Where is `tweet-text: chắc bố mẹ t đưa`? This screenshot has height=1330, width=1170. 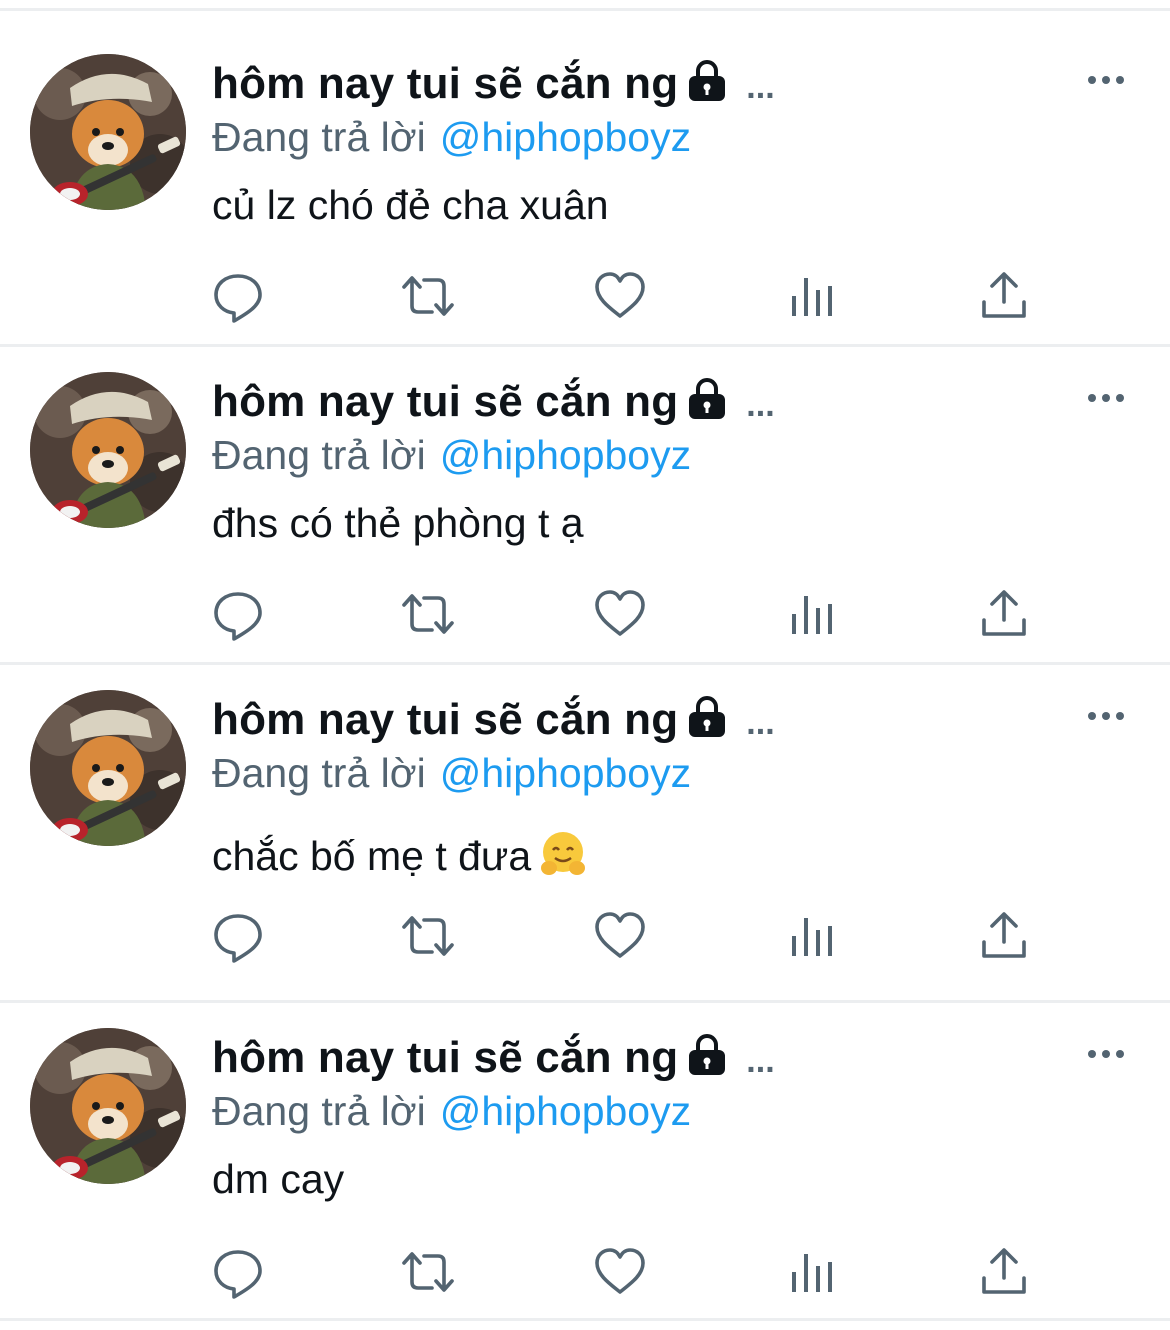 tweet-text: chắc bố mẹ t đưa is located at coordinates (399, 855).